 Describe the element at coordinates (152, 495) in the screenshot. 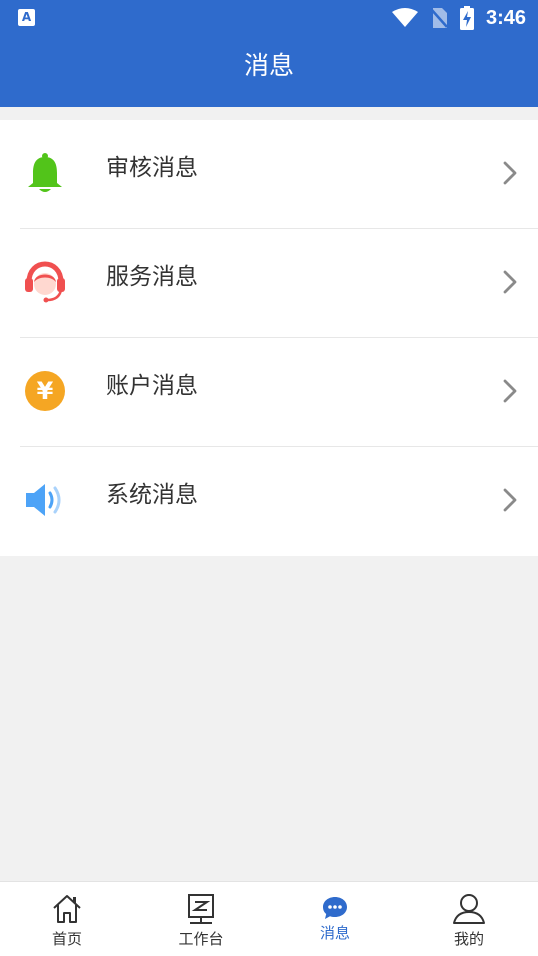

I see `list-item-label: 系统消息` at that location.